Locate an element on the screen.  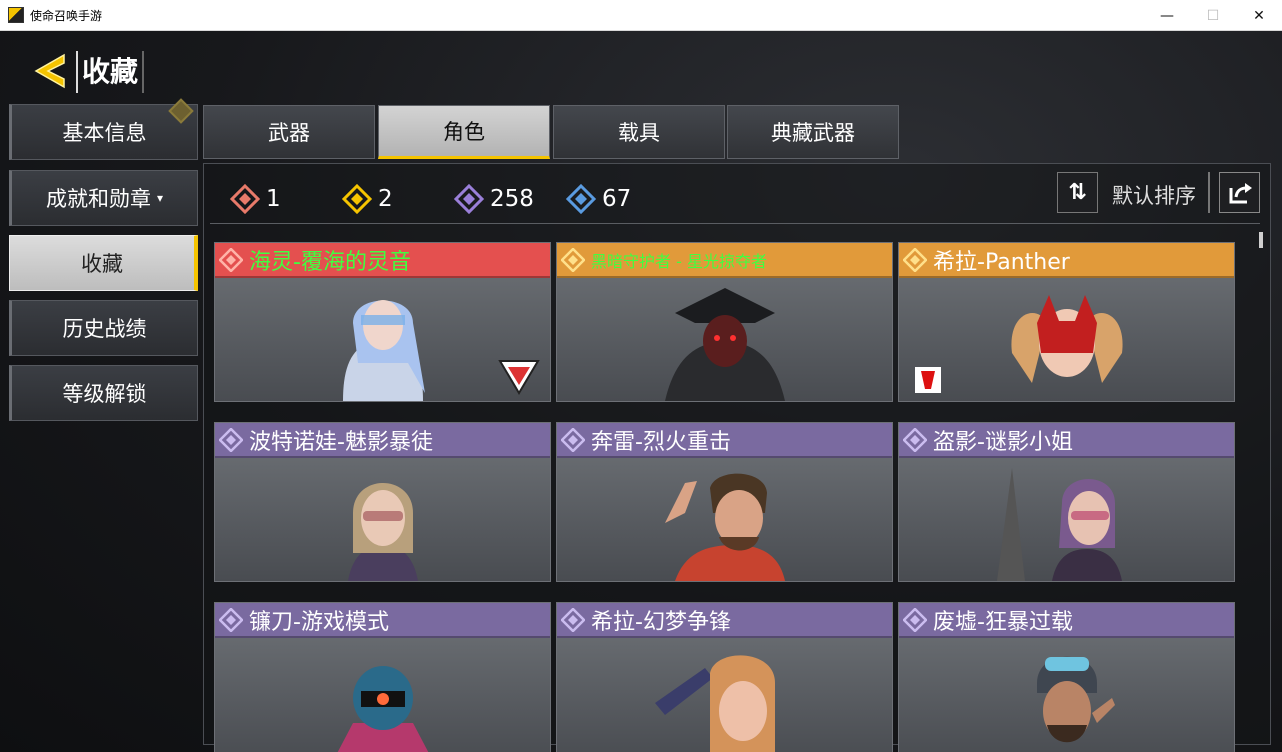
maximize-button: ☐ is located at coordinates (1213, 15).